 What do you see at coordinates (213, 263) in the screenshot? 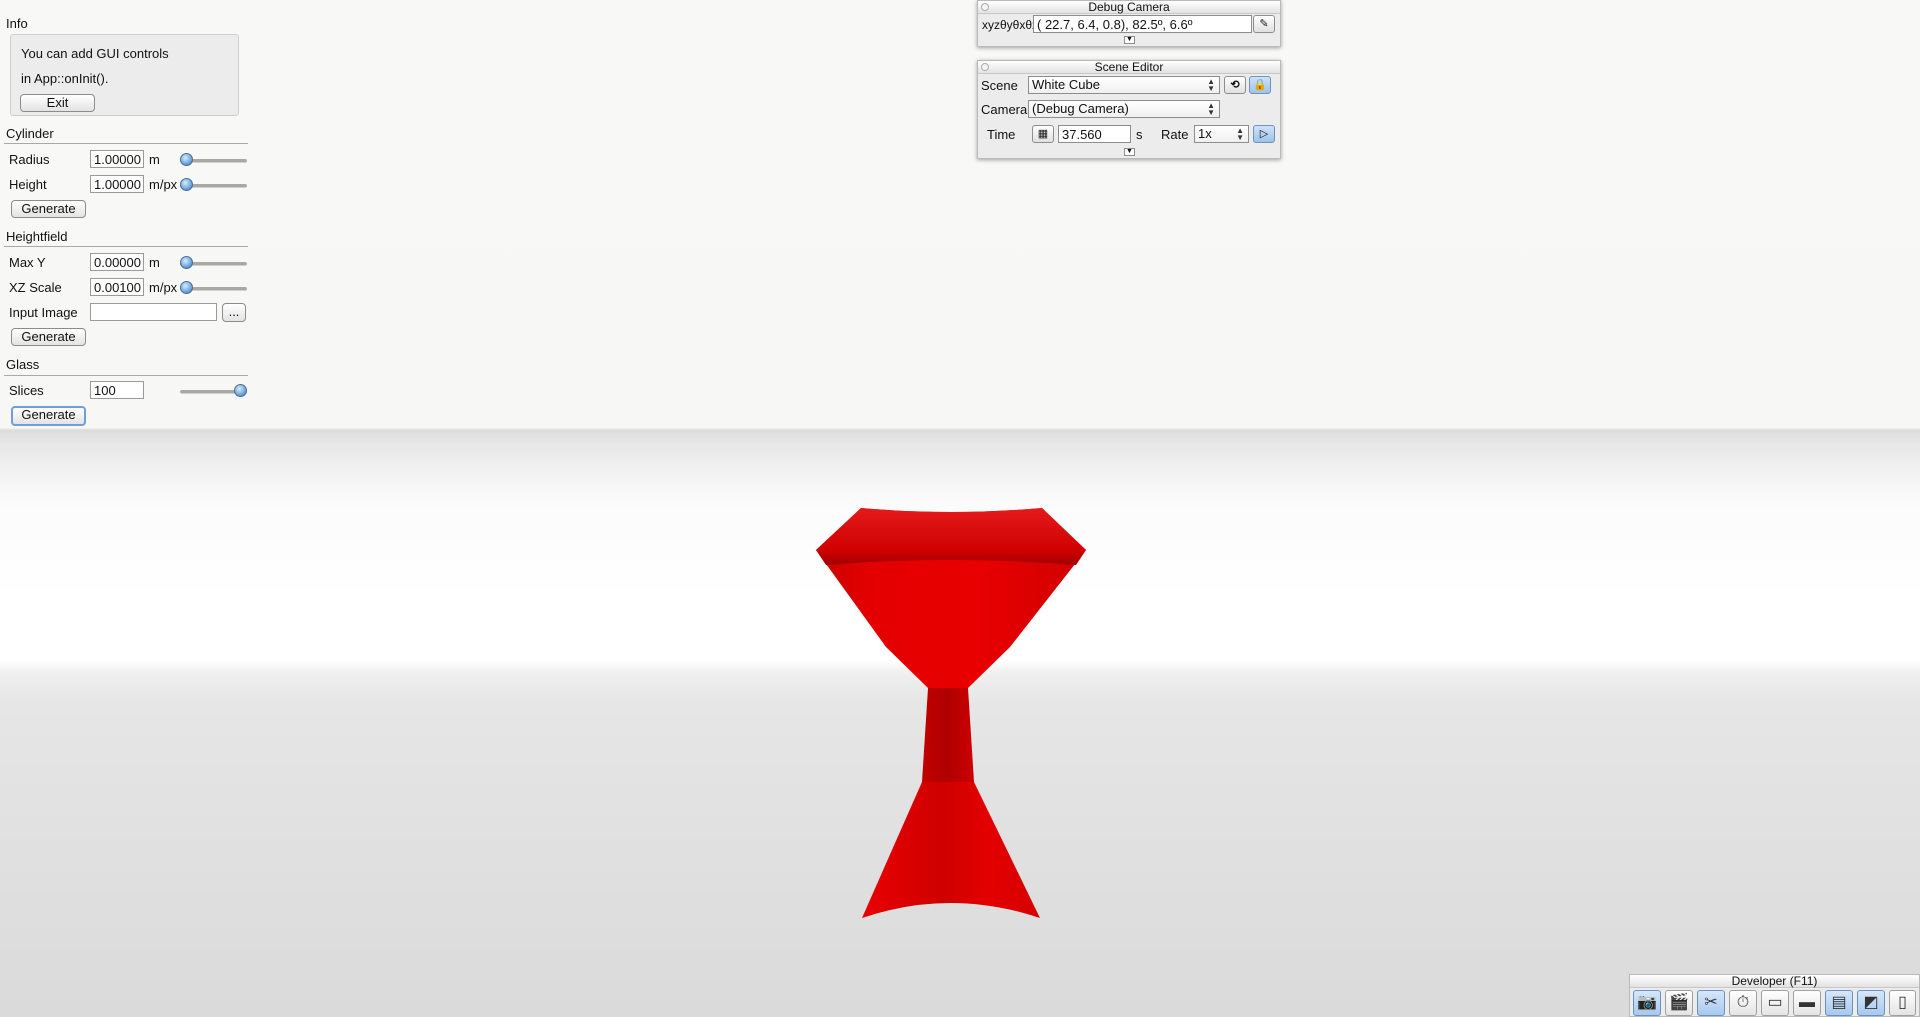
I see `maxy-slider` at bounding box center [213, 263].